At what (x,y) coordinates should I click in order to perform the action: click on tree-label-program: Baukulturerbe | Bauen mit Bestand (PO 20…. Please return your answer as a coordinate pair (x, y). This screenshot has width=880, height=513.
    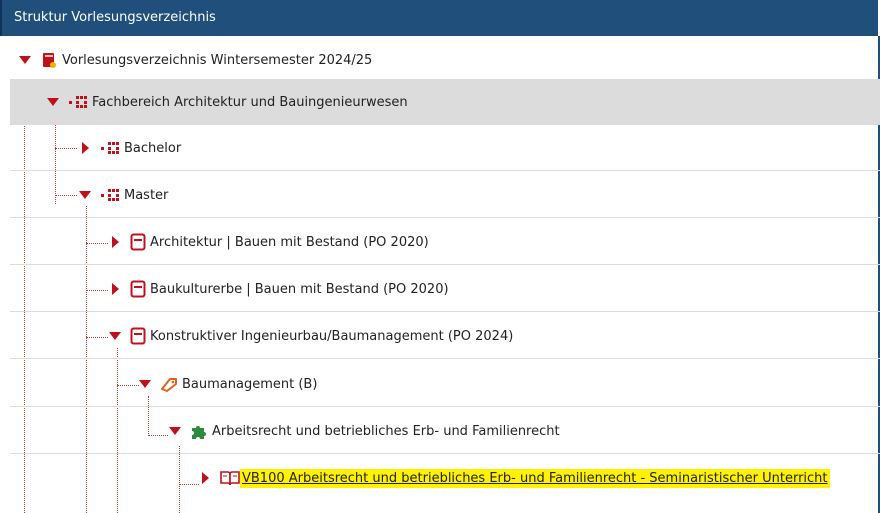
    Looking at the image, I should click on (299, 289).